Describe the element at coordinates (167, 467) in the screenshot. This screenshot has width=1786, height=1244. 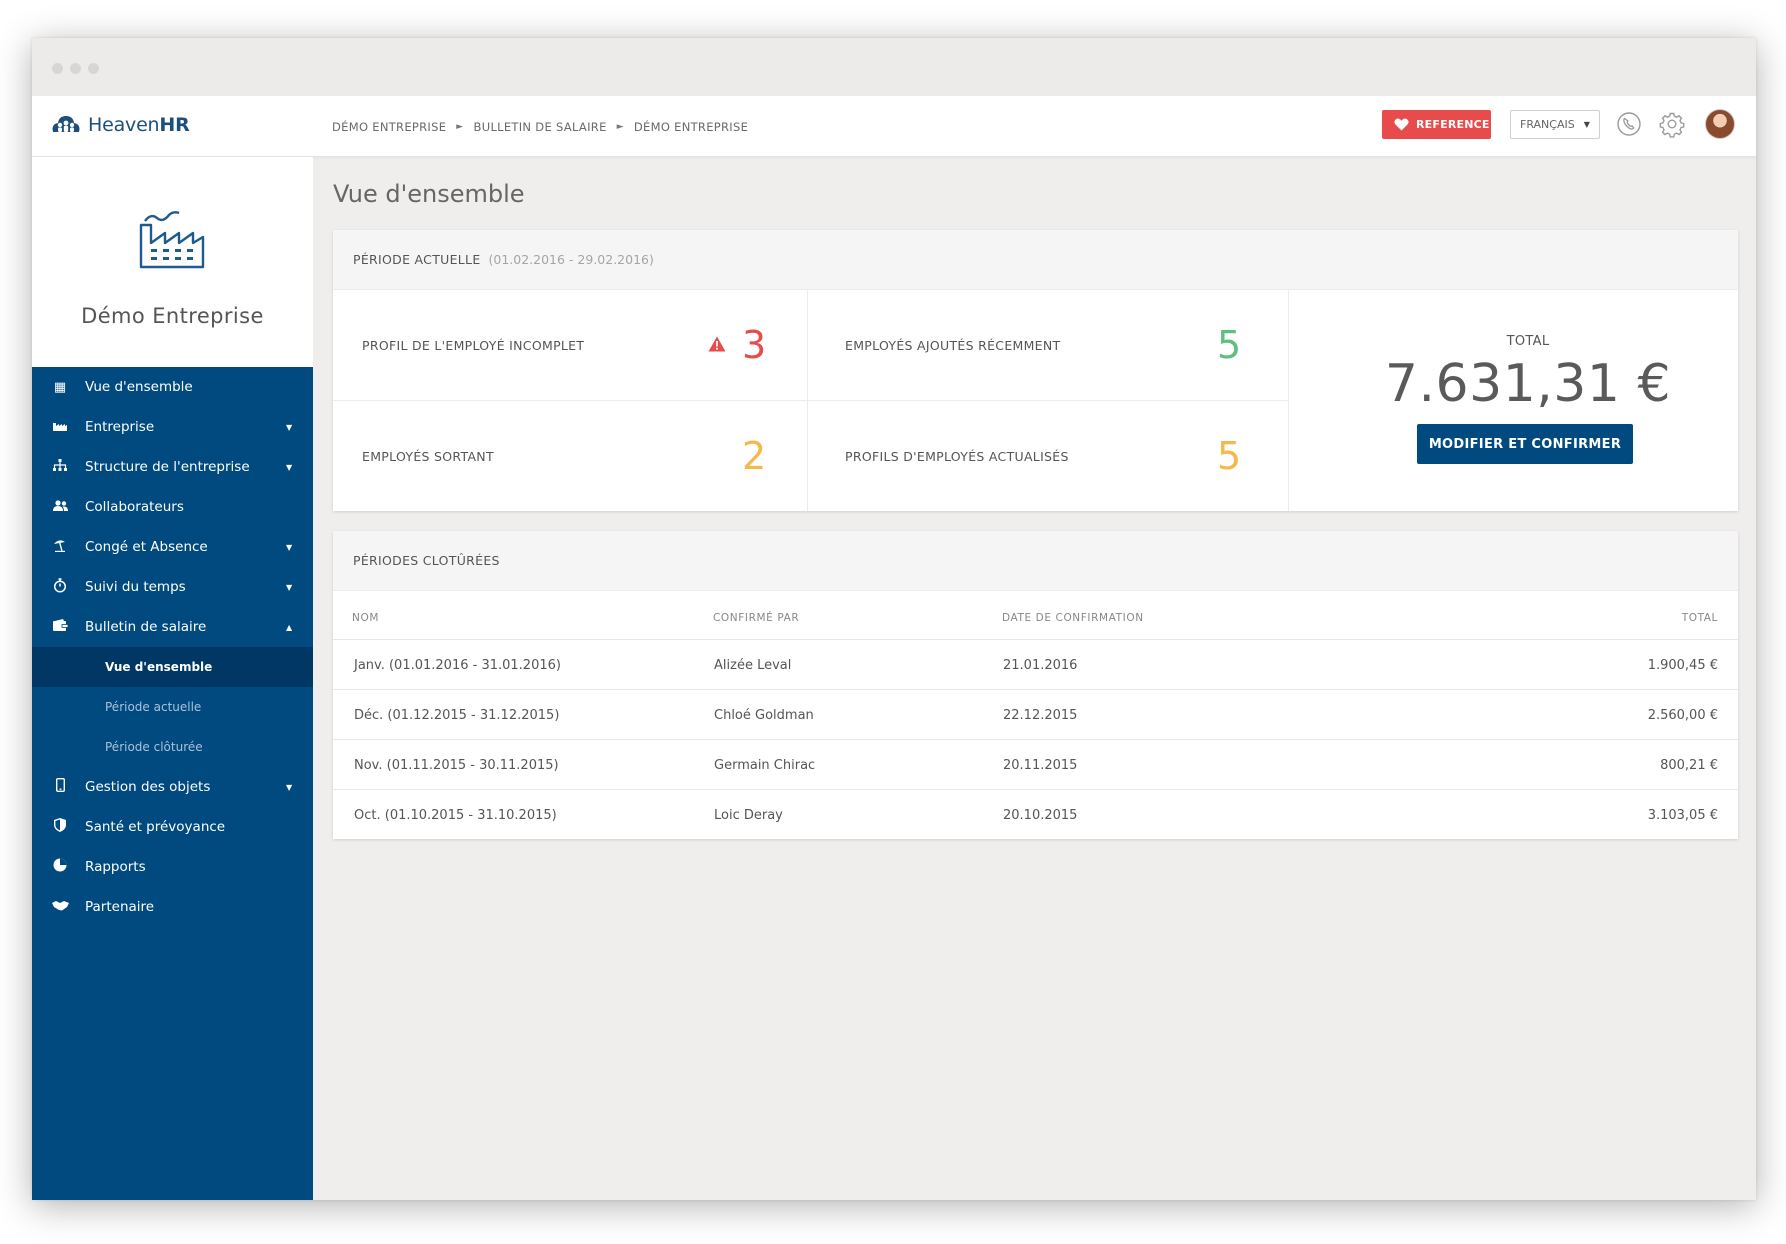
I see `sidebar-item-label: Structure de l'entreprise` at that location.